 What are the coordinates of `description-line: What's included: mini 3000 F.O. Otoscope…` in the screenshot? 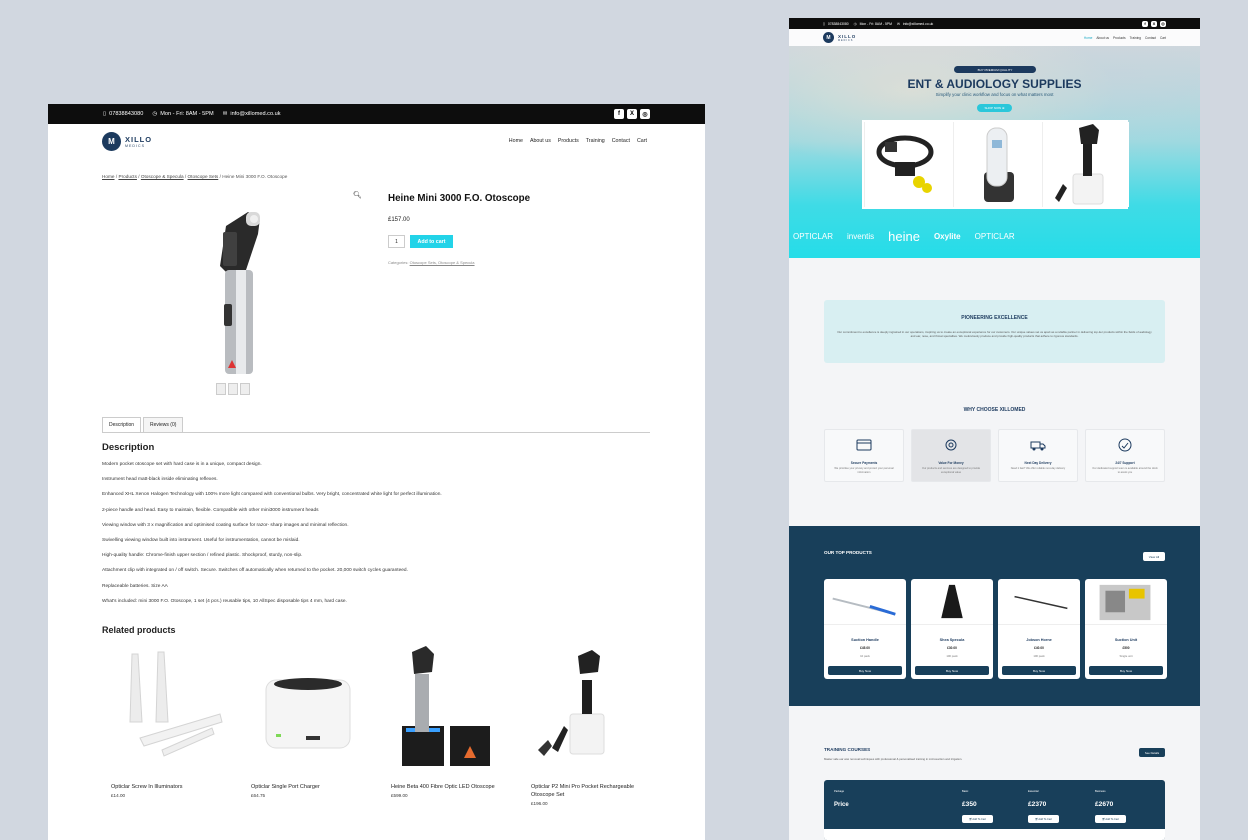 It's located at (224, 601).